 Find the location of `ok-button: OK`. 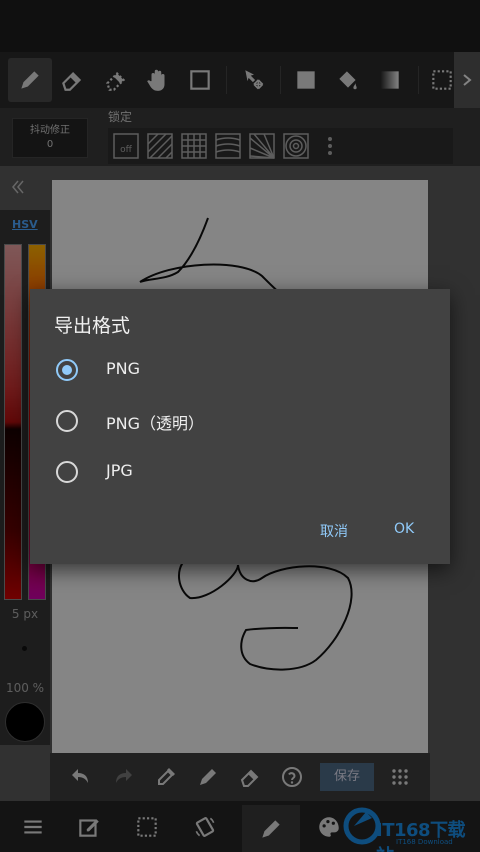

ok-button: OK is located at coordinates (404, 529).